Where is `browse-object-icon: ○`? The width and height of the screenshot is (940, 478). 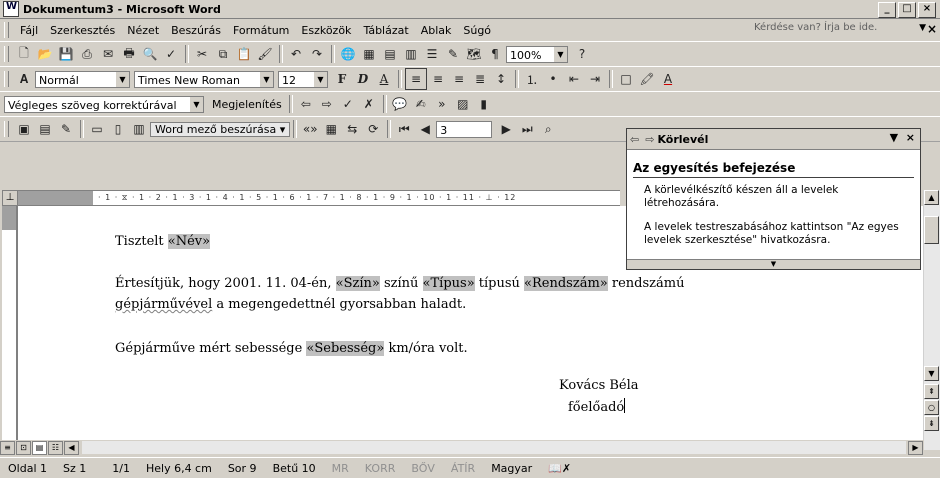
browse-object-icon: ○ is located at coordinates (931, 407).